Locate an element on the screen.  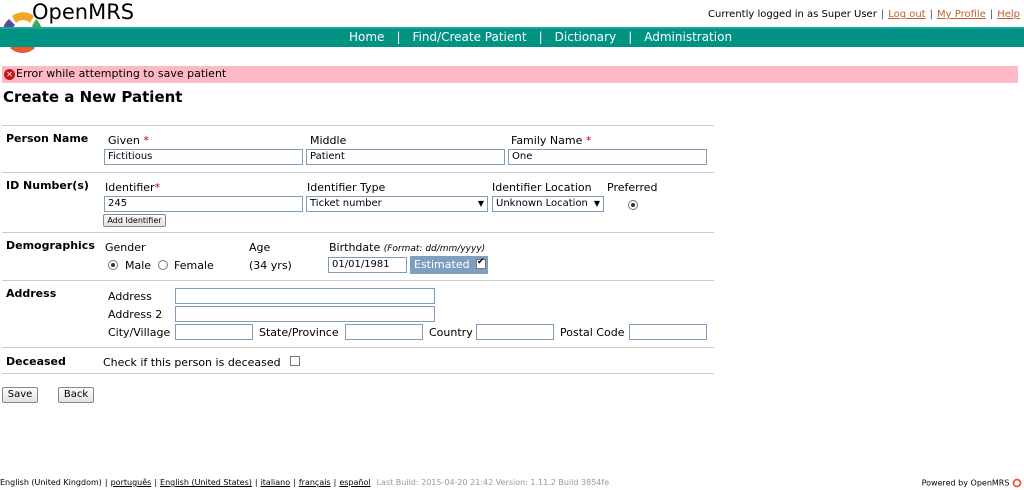
deceased-checkbox is located at coordinates (295, 361).